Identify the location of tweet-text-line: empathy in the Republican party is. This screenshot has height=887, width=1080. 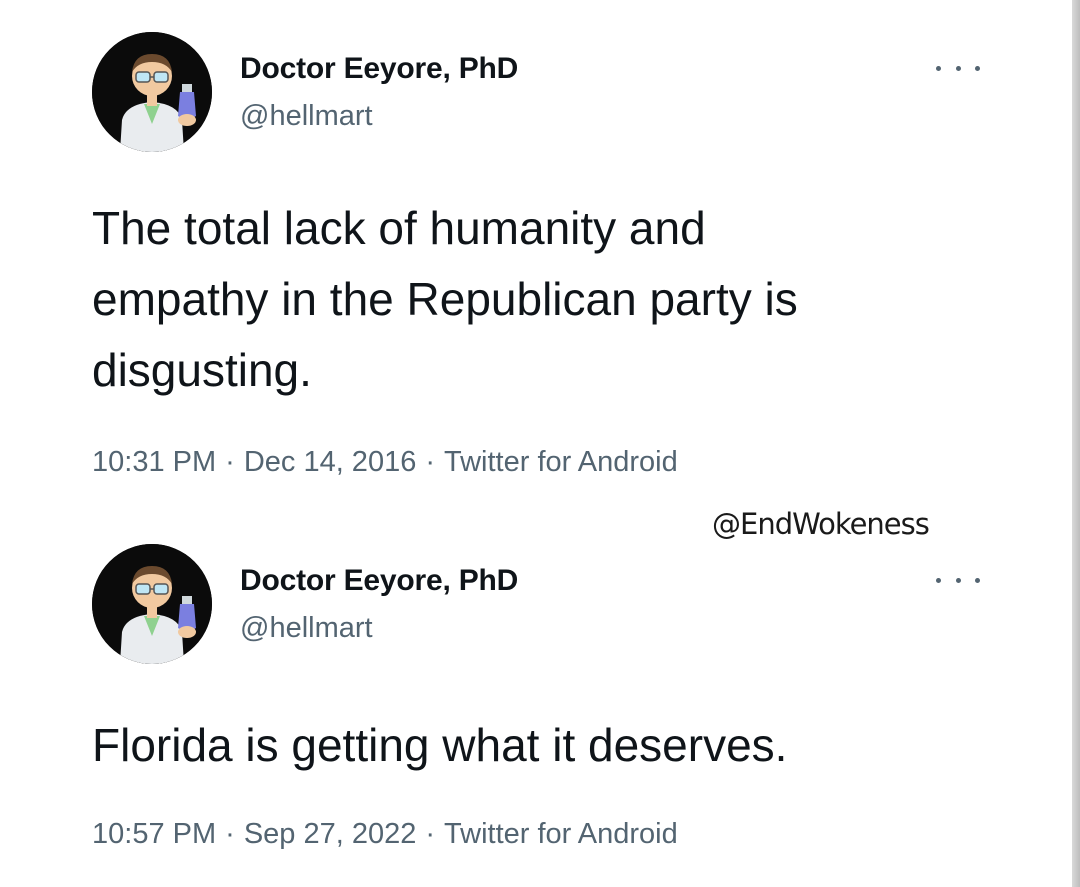
(445, 299).